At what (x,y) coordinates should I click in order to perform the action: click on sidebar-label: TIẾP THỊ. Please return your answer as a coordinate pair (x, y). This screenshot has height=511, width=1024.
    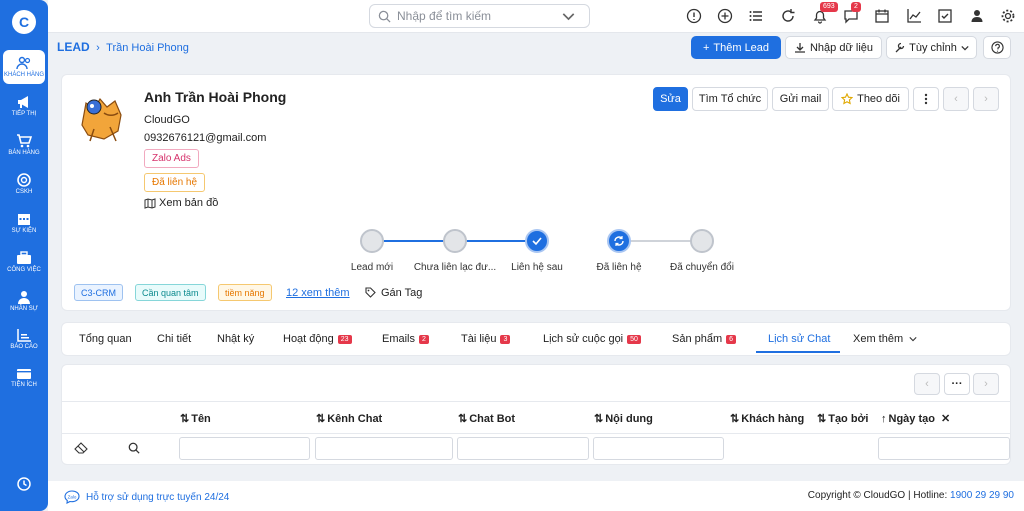
    Looking at the image, I should click on (24, 114).